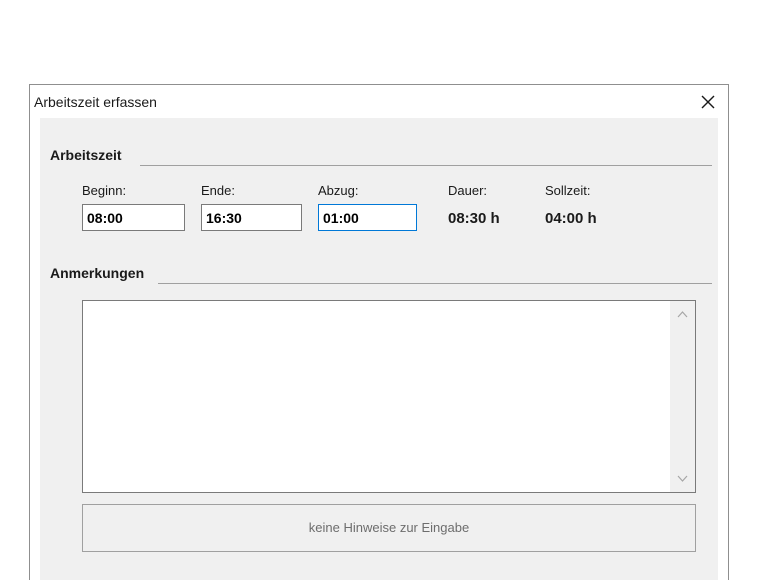 The height and width of the screenshot is (580, 757). I want to click on input-hint-text: keine Hinweise zur Eingabe, so click(389, 527).